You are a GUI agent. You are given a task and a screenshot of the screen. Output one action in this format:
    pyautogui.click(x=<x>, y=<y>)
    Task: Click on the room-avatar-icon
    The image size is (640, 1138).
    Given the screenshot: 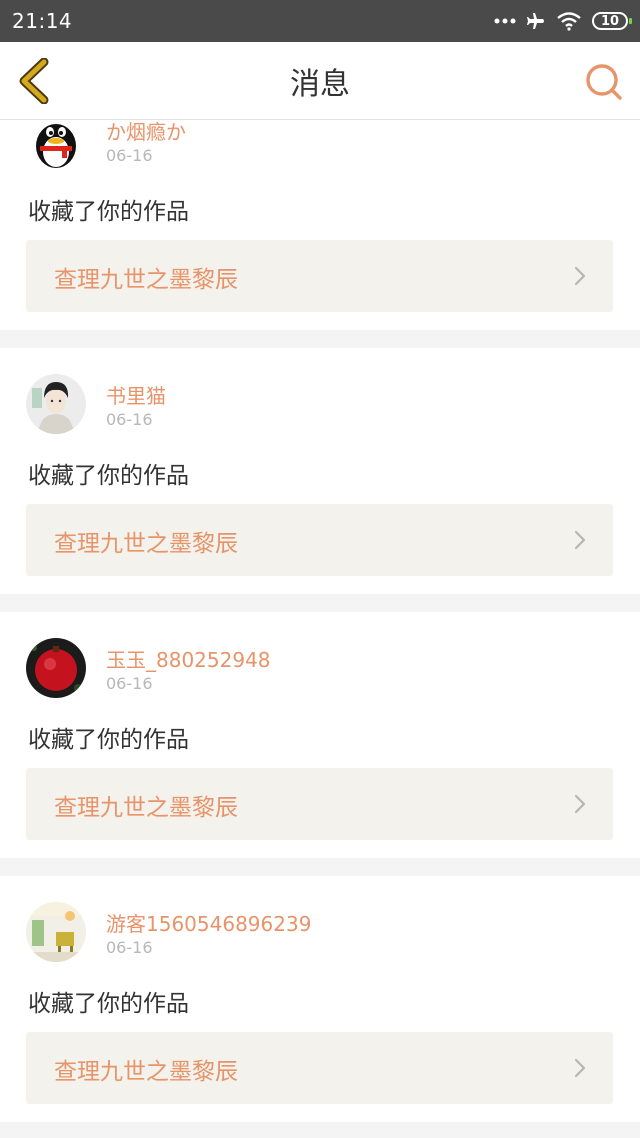 What is the action you would take?
    pyautogui.click(x=56, y=932)
    